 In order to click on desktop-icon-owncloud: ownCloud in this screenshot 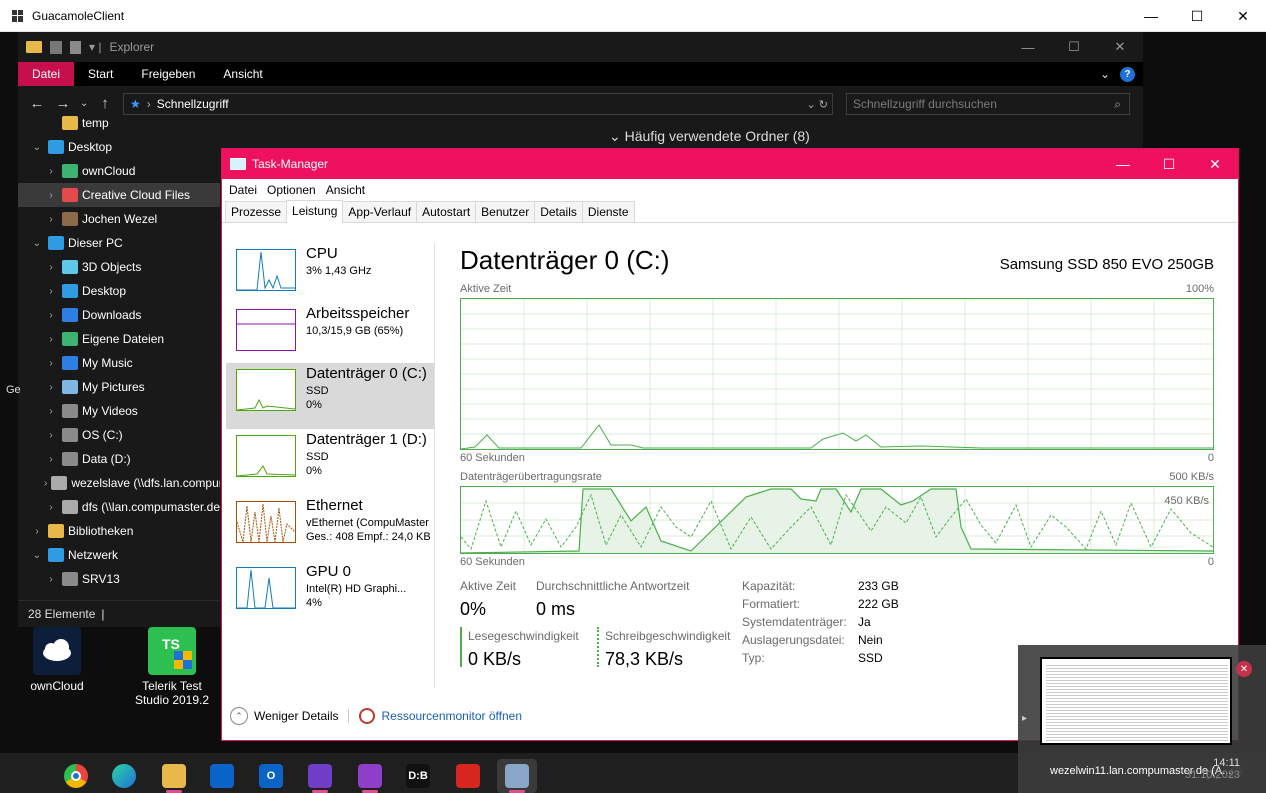, I will do `click(57, 660)`.